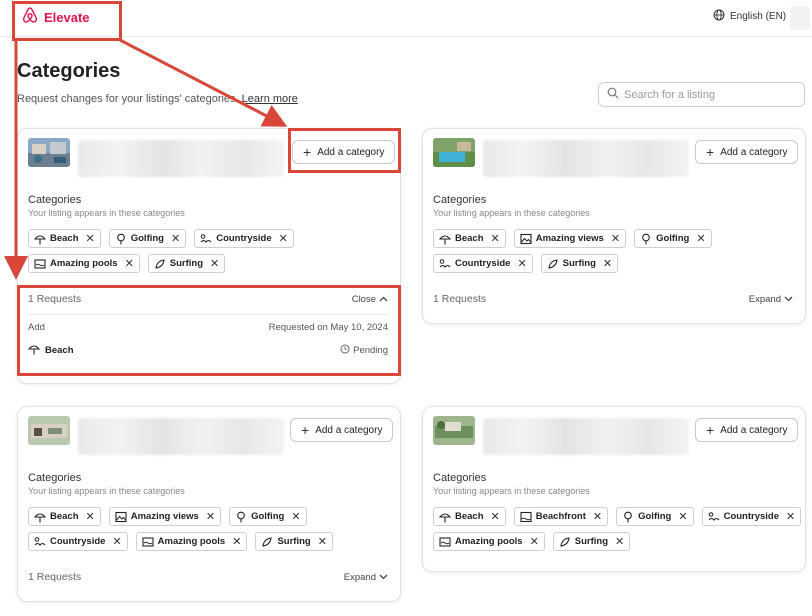  I want to click on language-selector: English (EN), so click(749, 16).